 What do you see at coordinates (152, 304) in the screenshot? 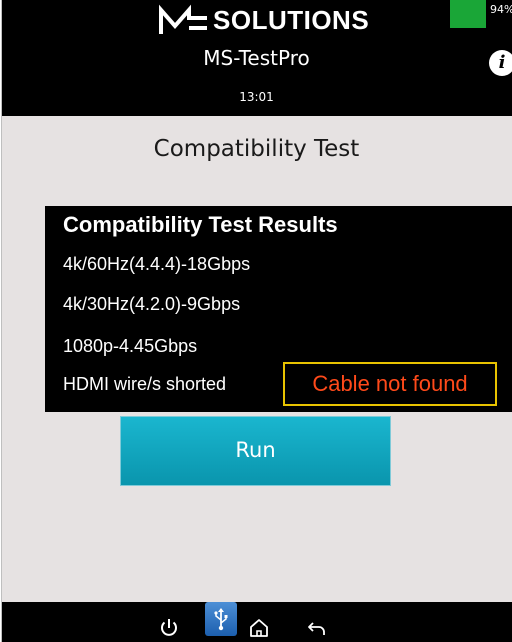
I see `result-line: 4k/30Hz(4.2.0)-9Gbps` at bounding box center [152, 304].